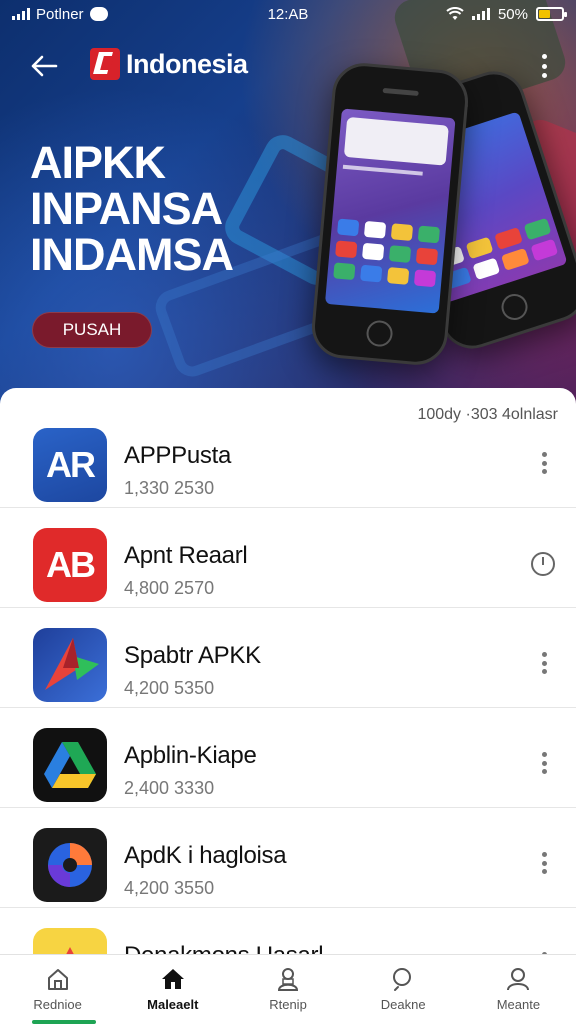 The width and height of the screenshot is (576, 1024). What do you see at coordinates (169, 788) in the screenshot?
I see `app-stats: 2,400 3330` at bounding box center [169, 788].